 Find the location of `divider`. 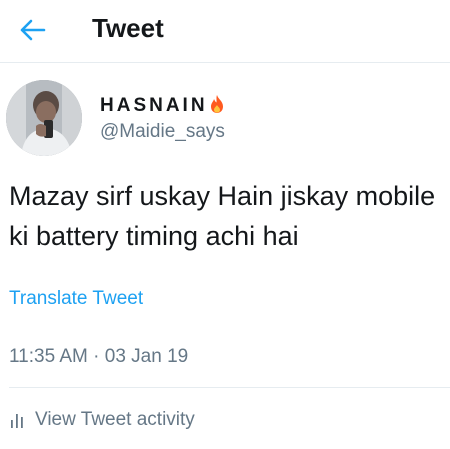

divider is located at coordinates (229, 387).